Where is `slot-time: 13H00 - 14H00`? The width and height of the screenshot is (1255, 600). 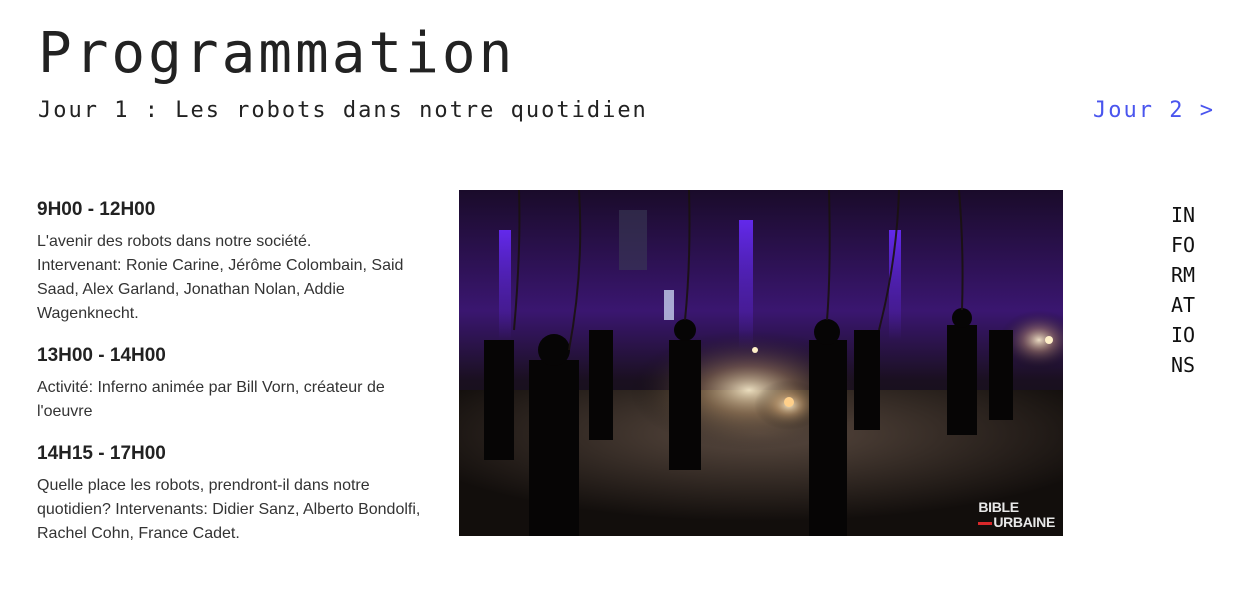 slot-time: 13H00 - 14H00 is located at coordinates (101, 355).